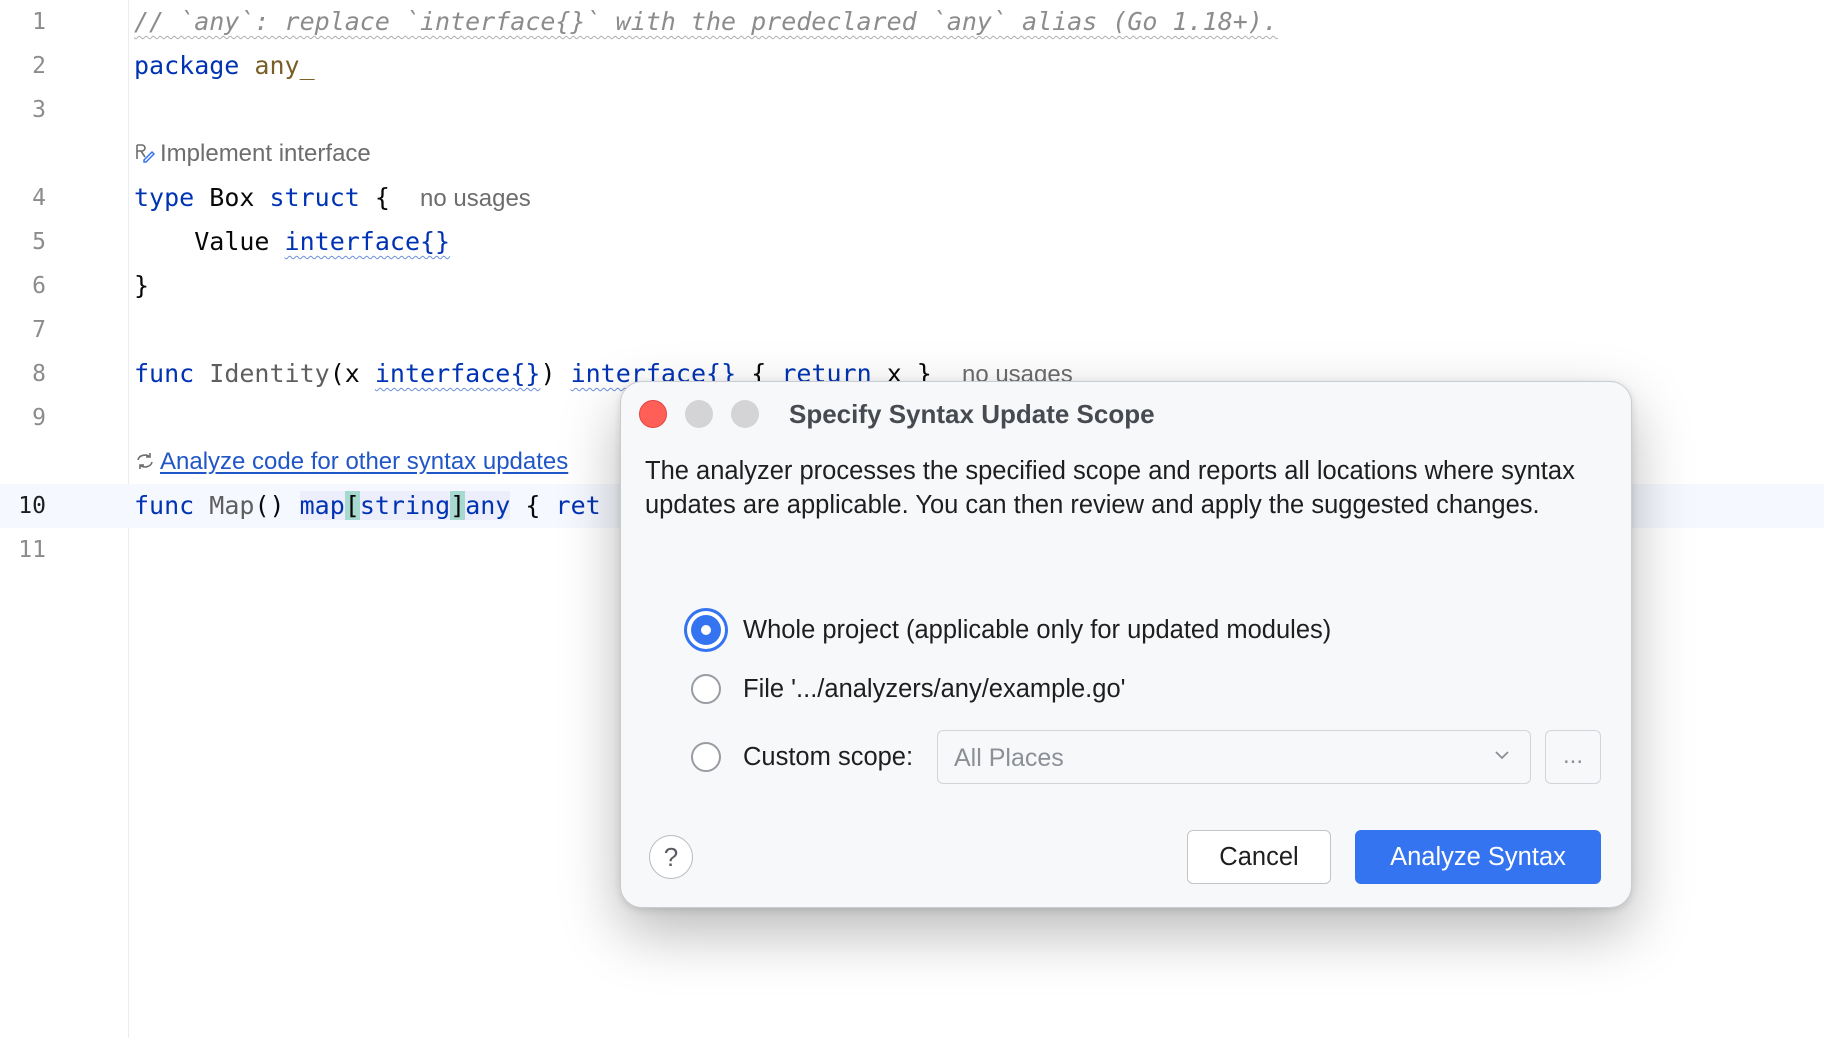 The height and width of the screenshot is (1038, 1824). What do you see at coordinates (39, 66) in the screenshot?
I see `line-number: 2` at bounding box center [39, 66].